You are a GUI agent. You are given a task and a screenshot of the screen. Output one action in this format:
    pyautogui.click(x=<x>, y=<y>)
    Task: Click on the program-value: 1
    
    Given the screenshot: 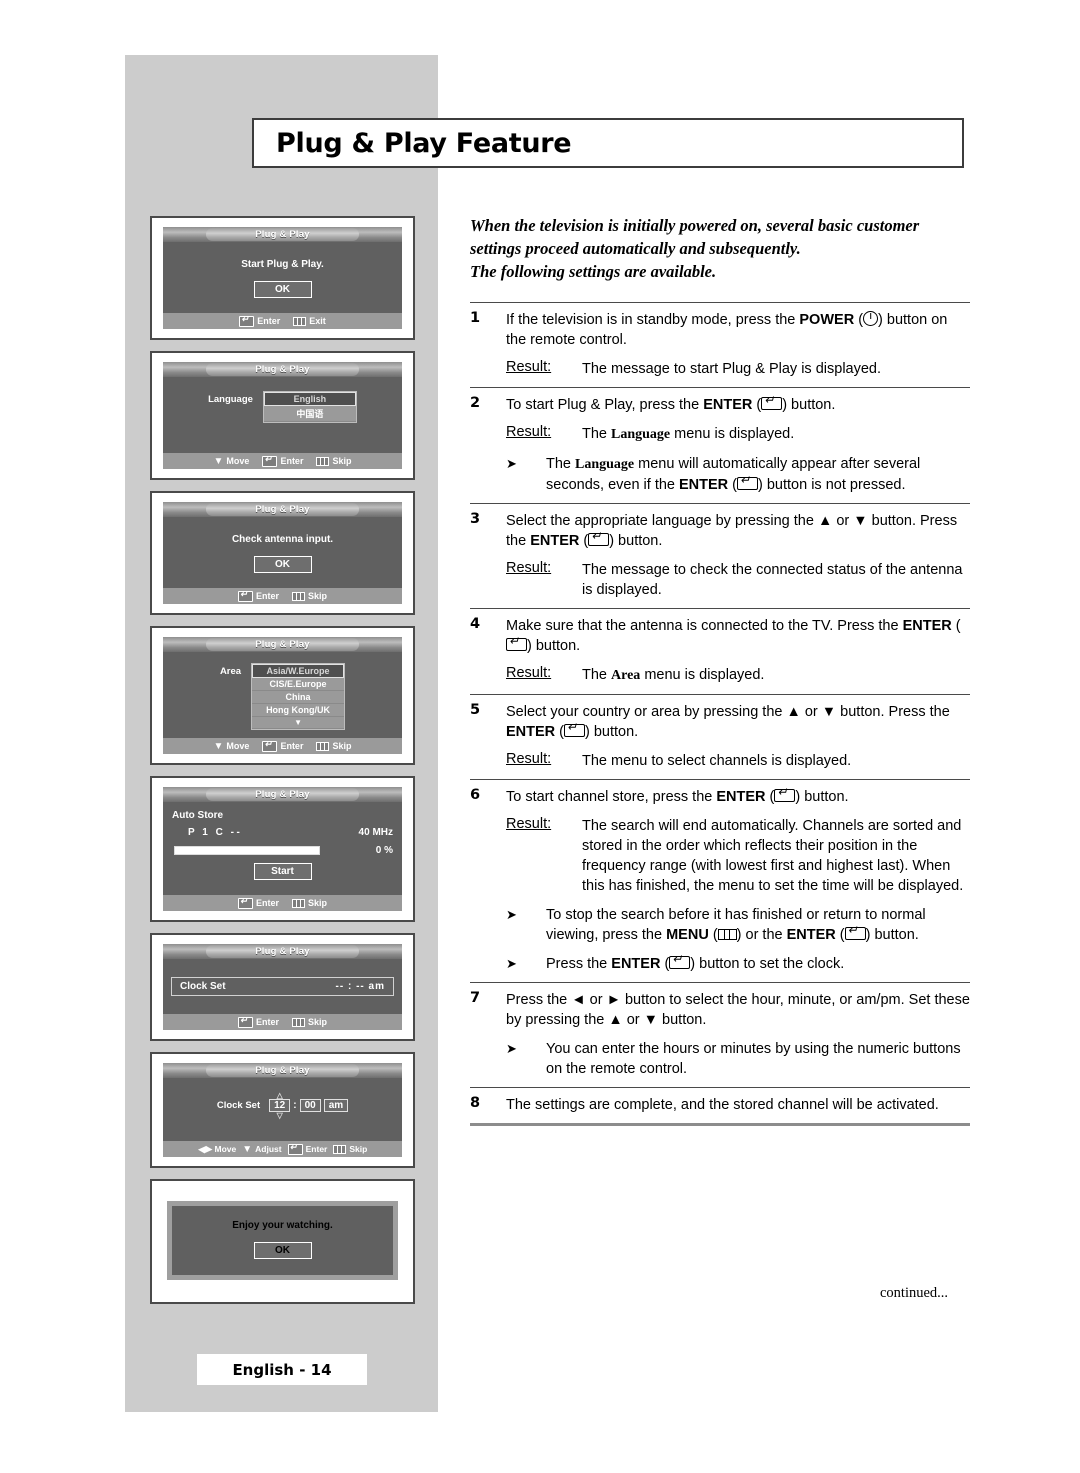 What is the action you would take?
    pyautogui.click(x=206, y=832)
    